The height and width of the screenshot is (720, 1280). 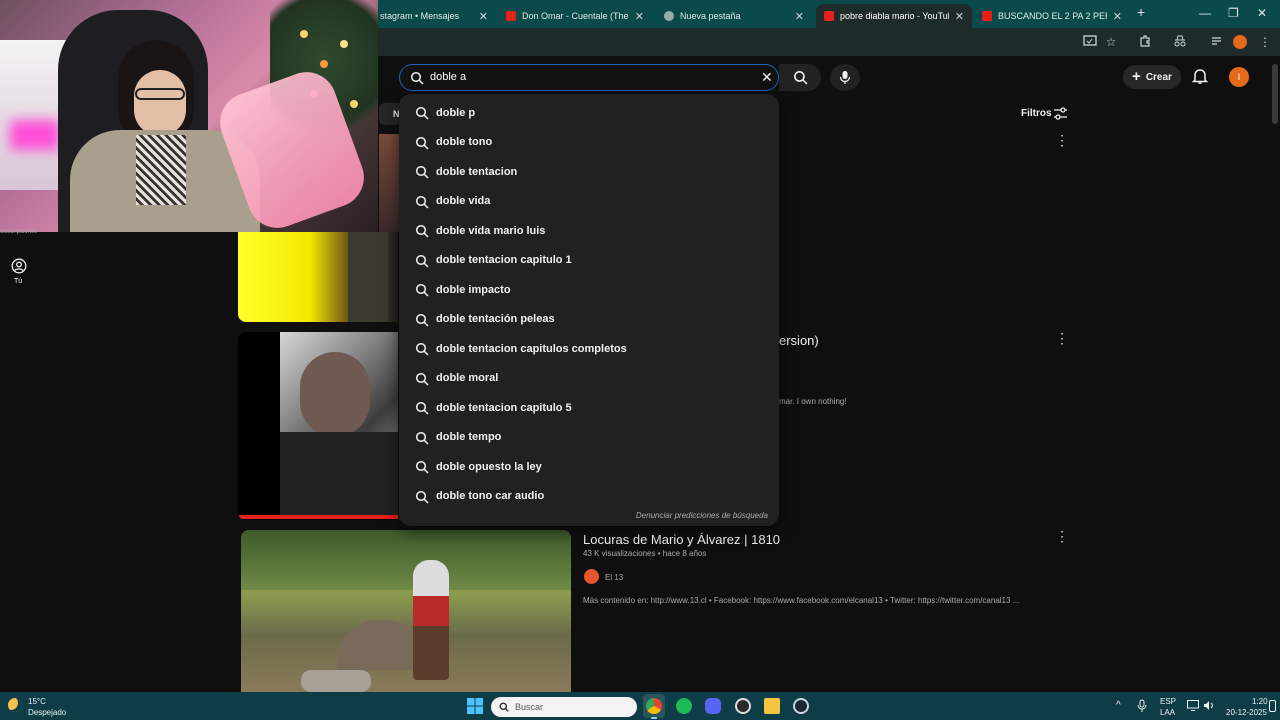 What do you see at coordinates (504, 260) in the screenshot?
I see `suggestion-text: doble tentacion capitulo 1` at bounding box center [504, 260].